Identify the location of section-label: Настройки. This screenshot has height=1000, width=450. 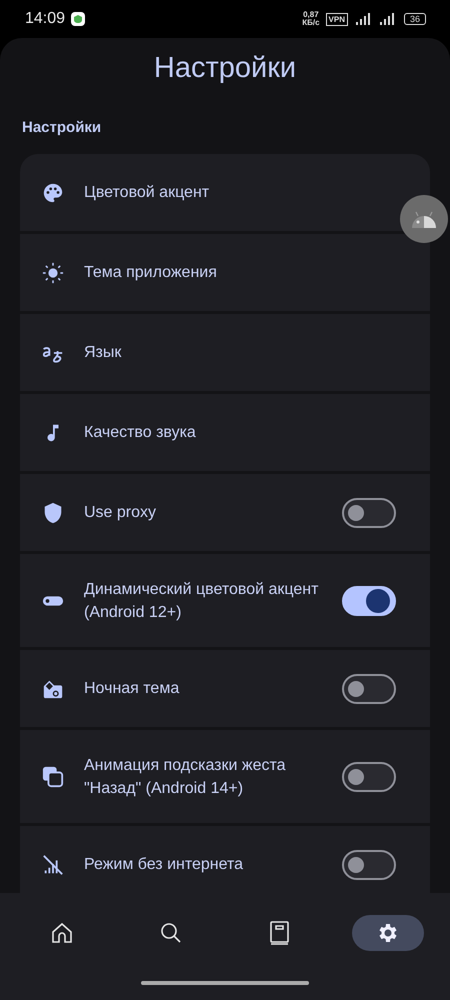
(62, 127).